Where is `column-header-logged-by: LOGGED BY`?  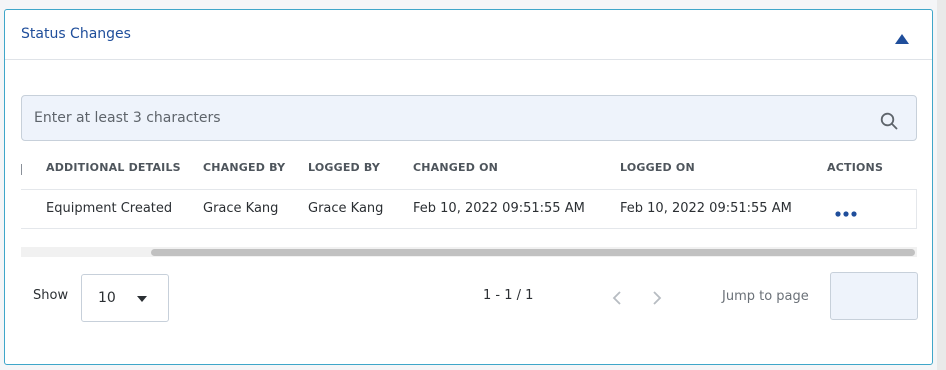 column-header-logged-by: LOGGED BY is located at coordinates (344, 167).